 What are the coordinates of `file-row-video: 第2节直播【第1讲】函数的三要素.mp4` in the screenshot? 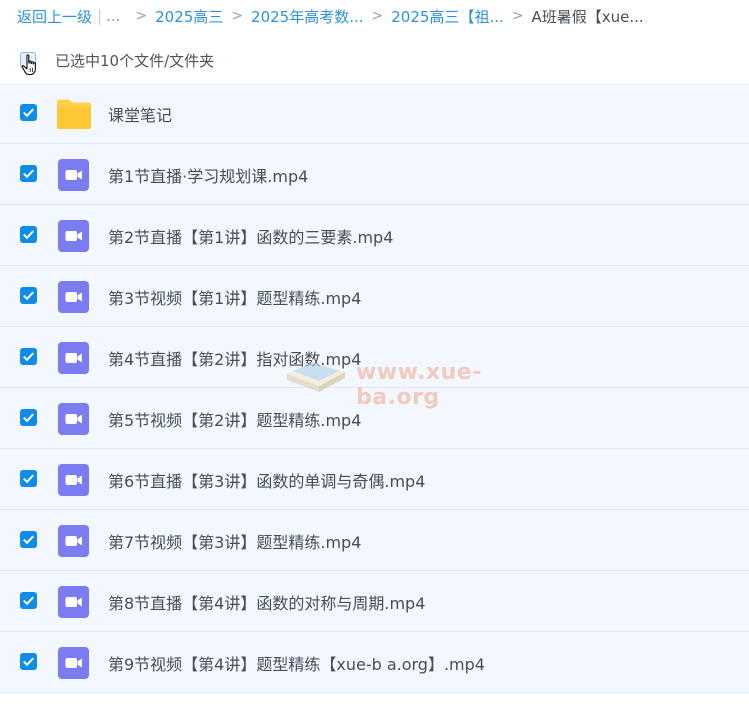 It's located at (374, 235).